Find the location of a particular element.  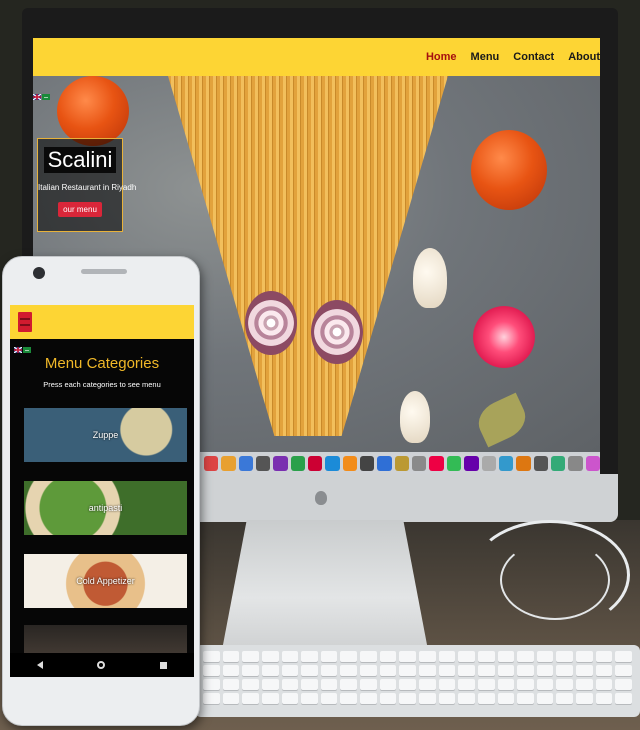

back-icon is located at coordinates (40, 665).